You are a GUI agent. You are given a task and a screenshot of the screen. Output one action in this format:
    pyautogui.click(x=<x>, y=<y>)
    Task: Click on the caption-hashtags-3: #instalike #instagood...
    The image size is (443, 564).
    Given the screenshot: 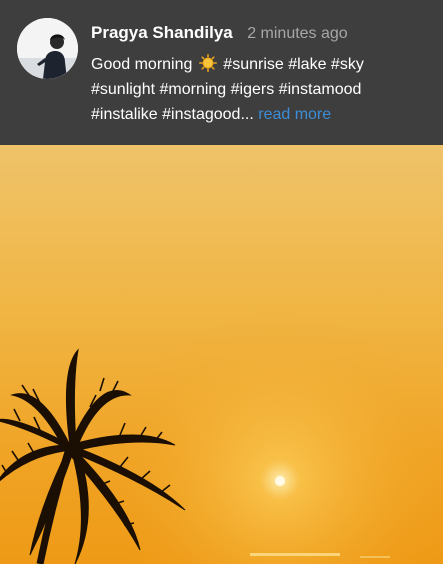 What is the action you would take?
    pyautogui.click(x=172, y=114)
    